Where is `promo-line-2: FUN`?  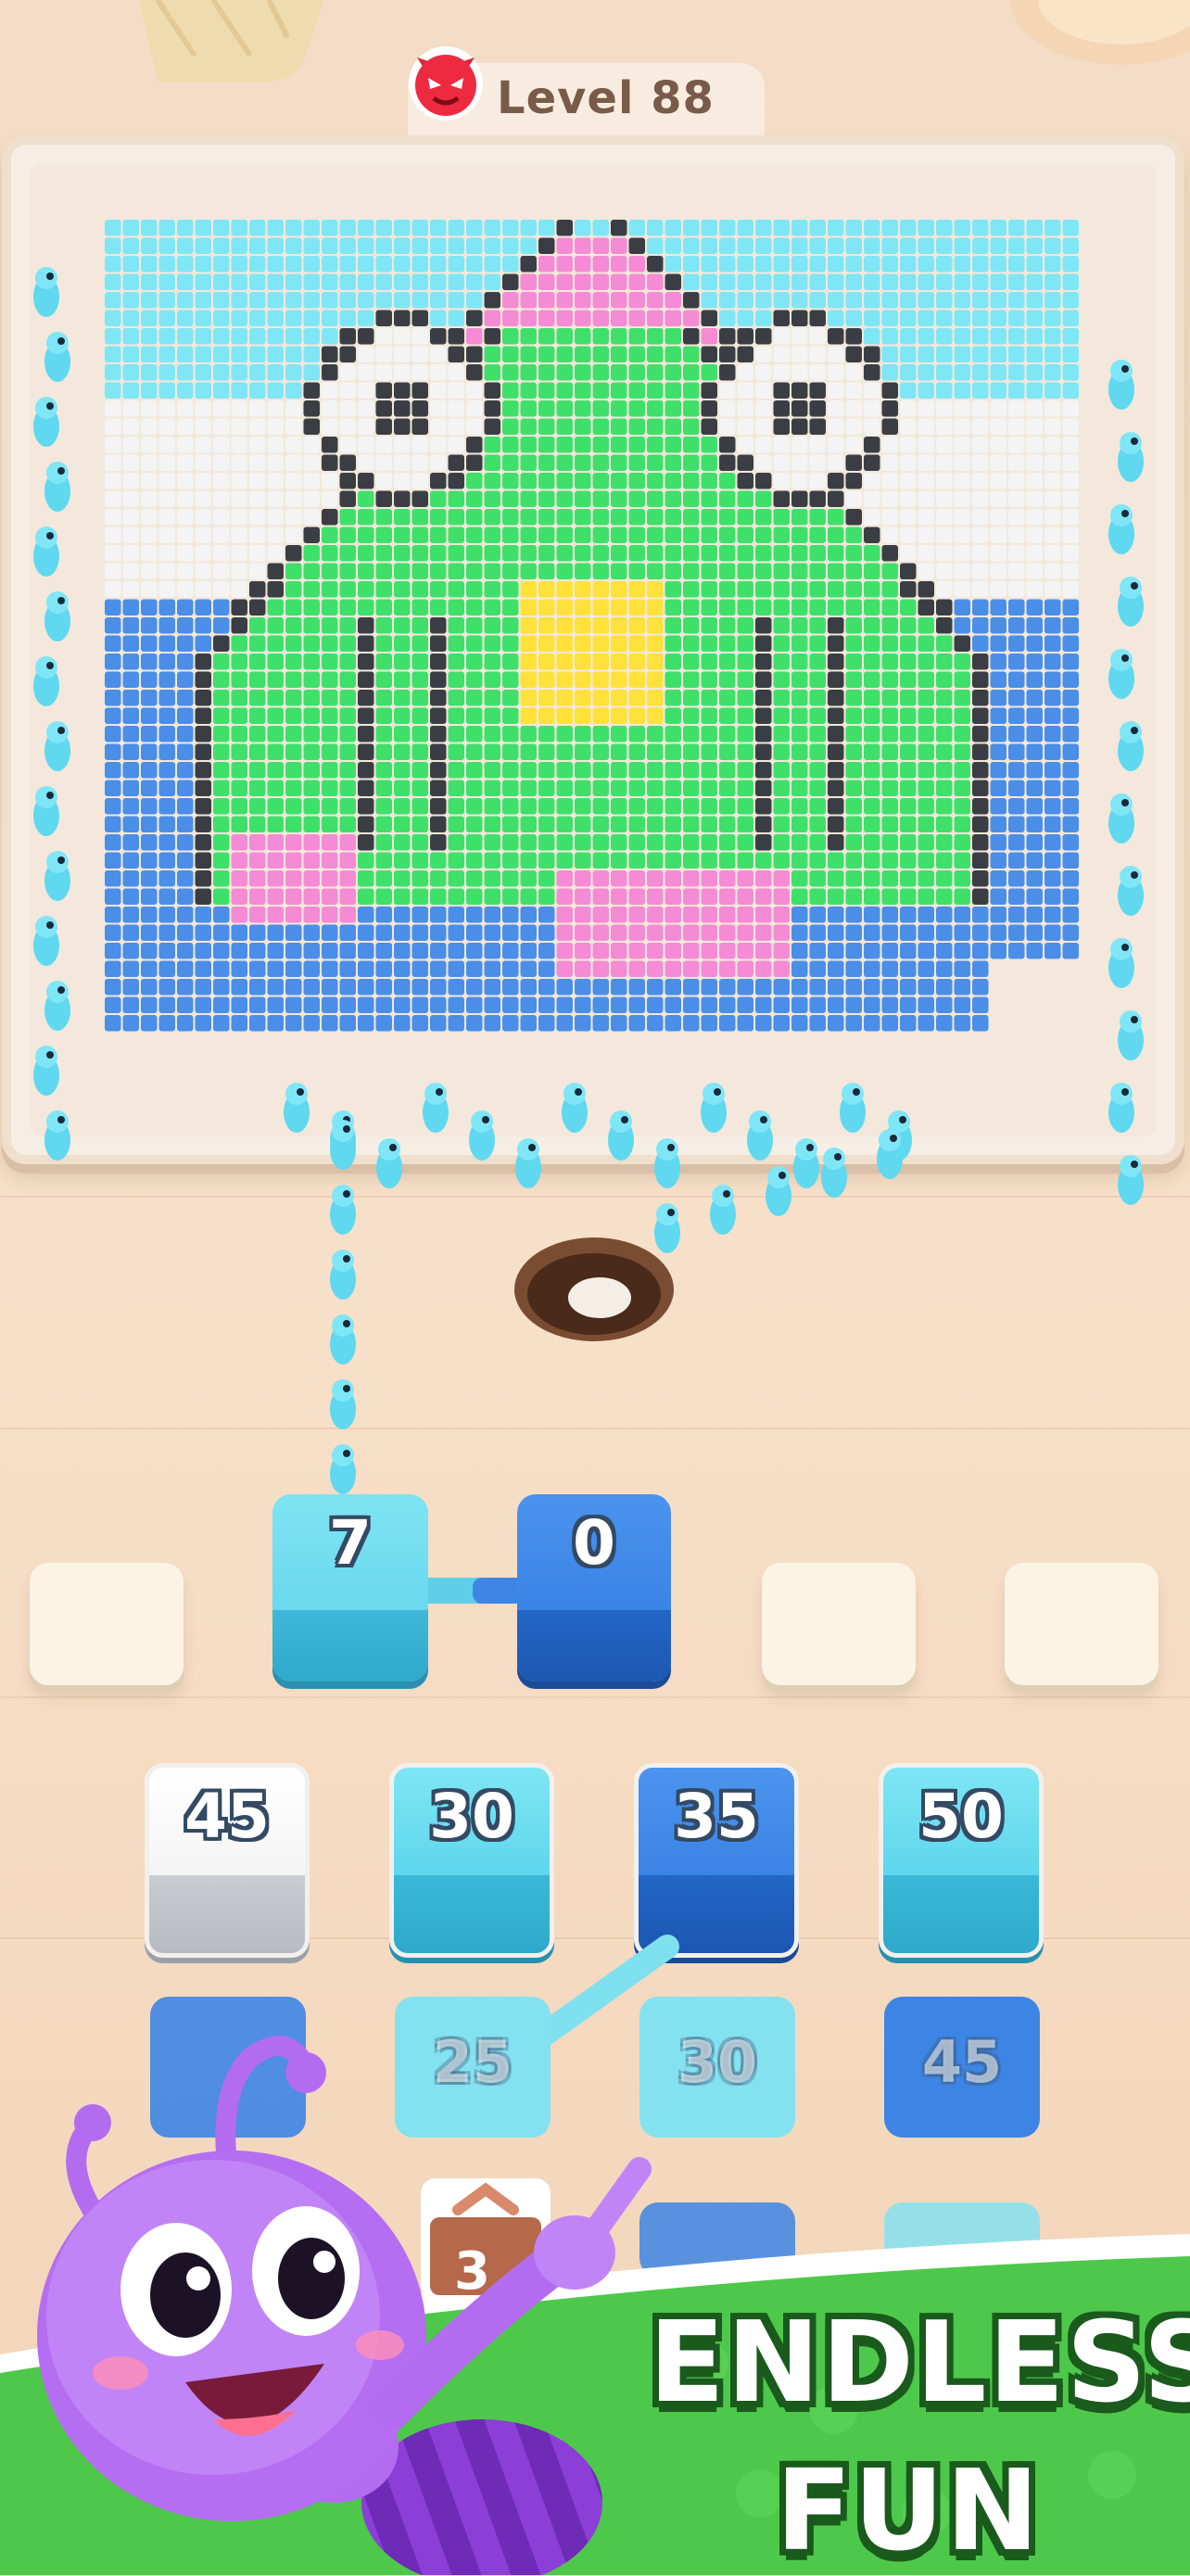
promo-line-2: FUN is located at coordinates (908, 2511).